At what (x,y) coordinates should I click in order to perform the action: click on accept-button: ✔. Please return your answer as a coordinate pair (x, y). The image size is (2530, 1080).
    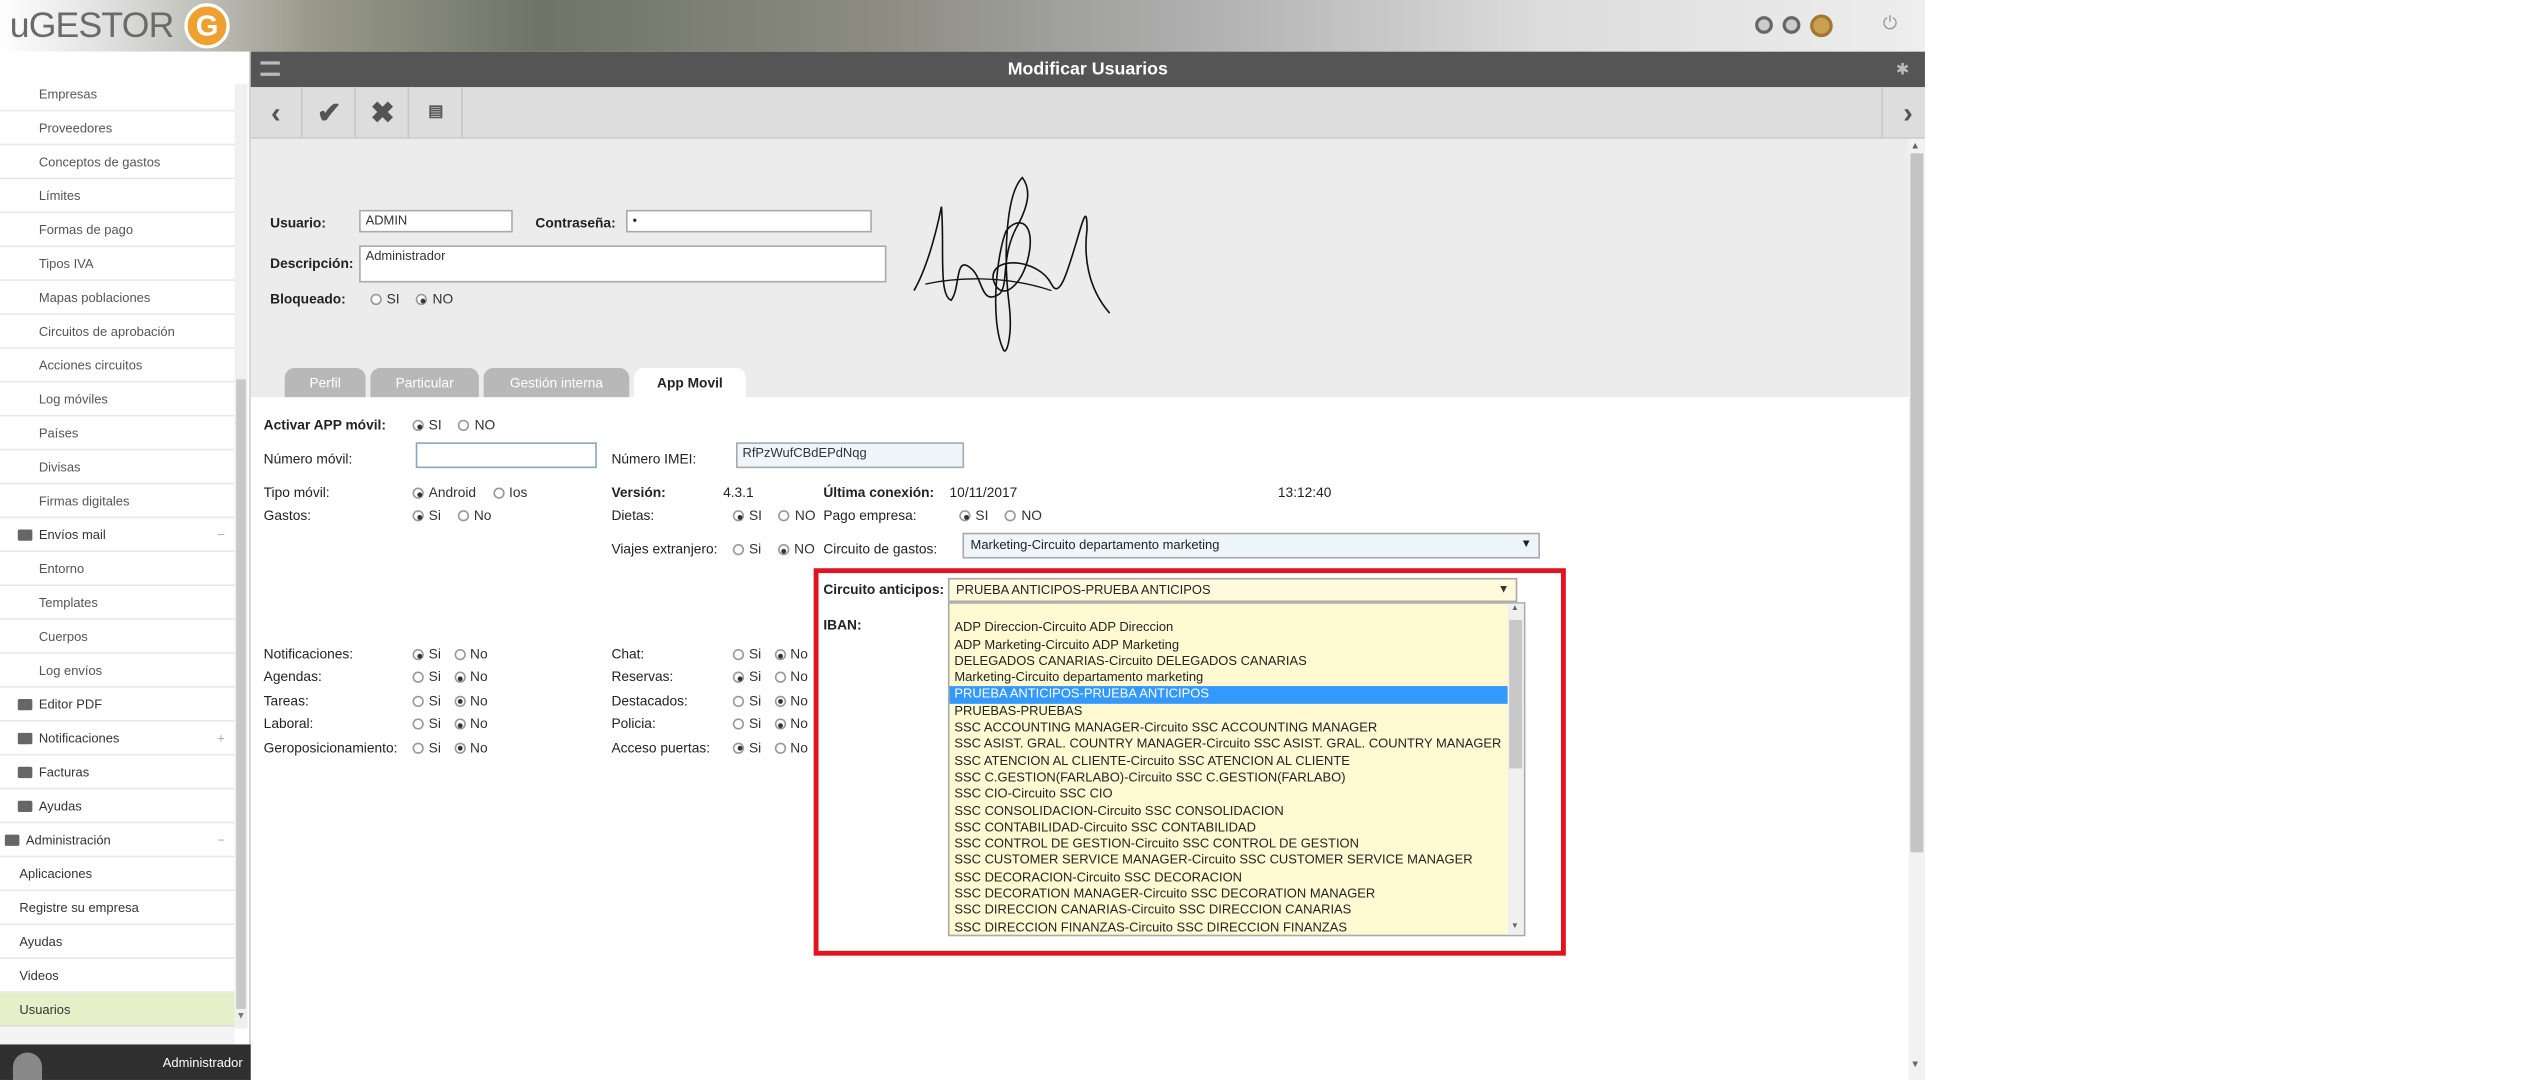
    Looking at the image, I should click on (330, 113).